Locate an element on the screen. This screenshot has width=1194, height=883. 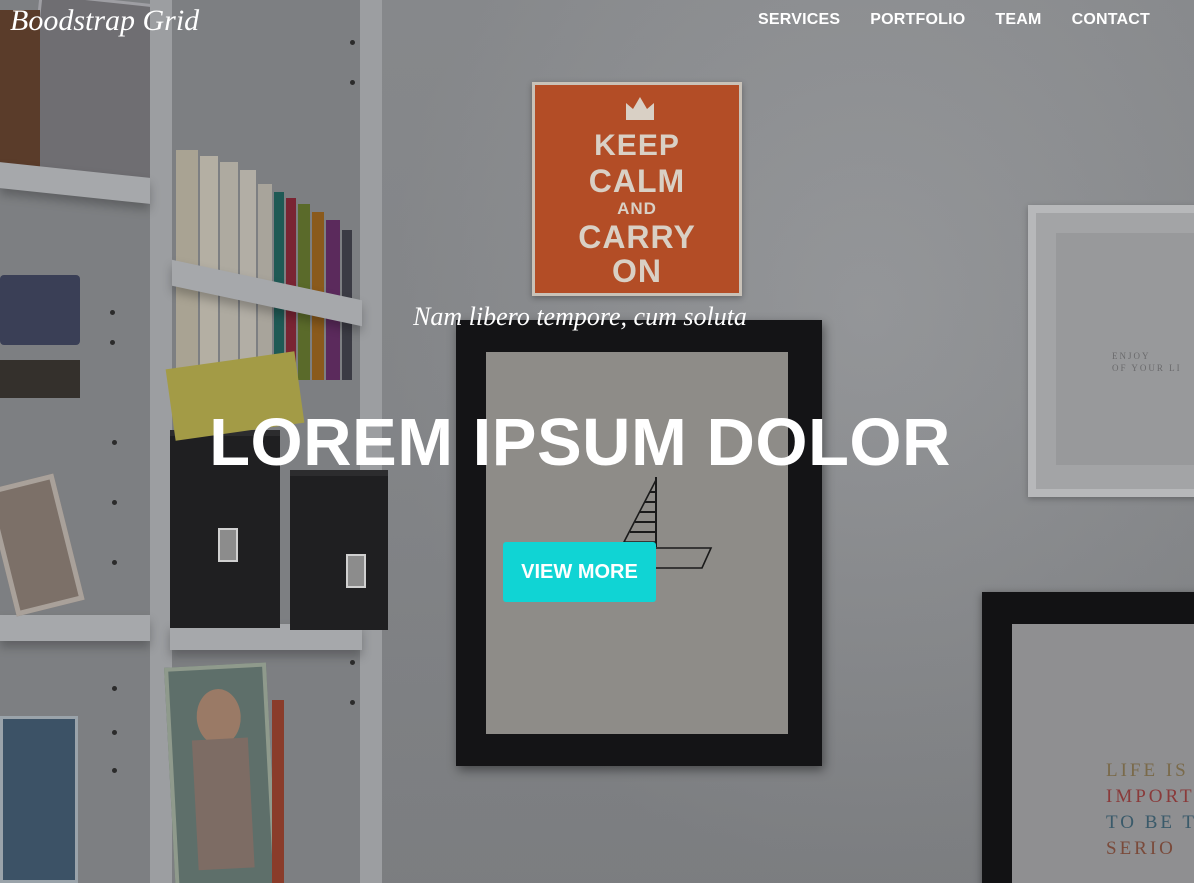
small-print-line: ENJOY is located at coordinates (1131, 356).